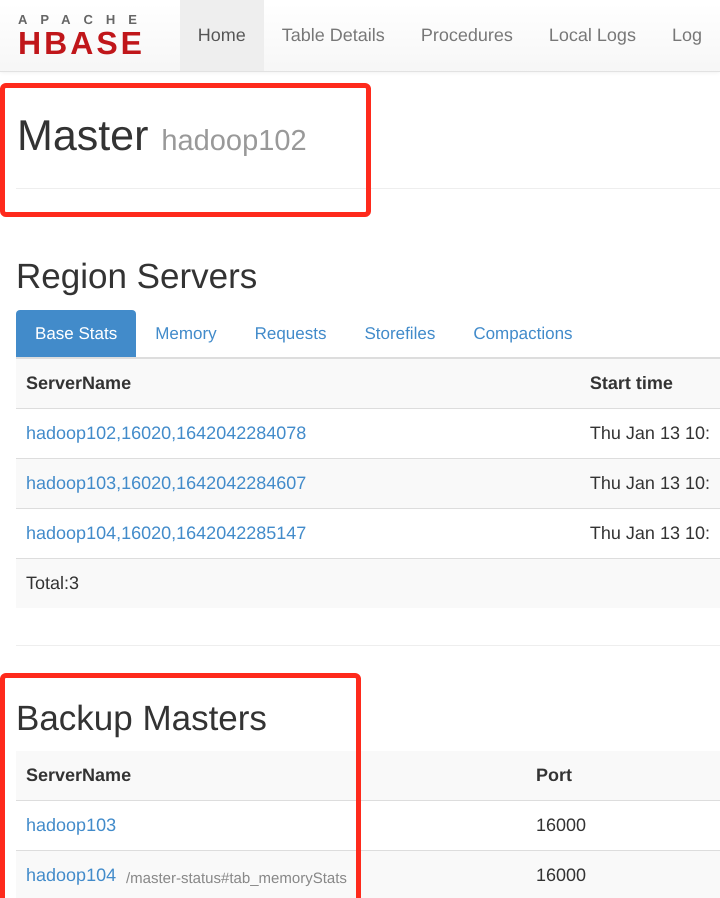  I want to click on server-link: hadoop103, so click(71, 825).